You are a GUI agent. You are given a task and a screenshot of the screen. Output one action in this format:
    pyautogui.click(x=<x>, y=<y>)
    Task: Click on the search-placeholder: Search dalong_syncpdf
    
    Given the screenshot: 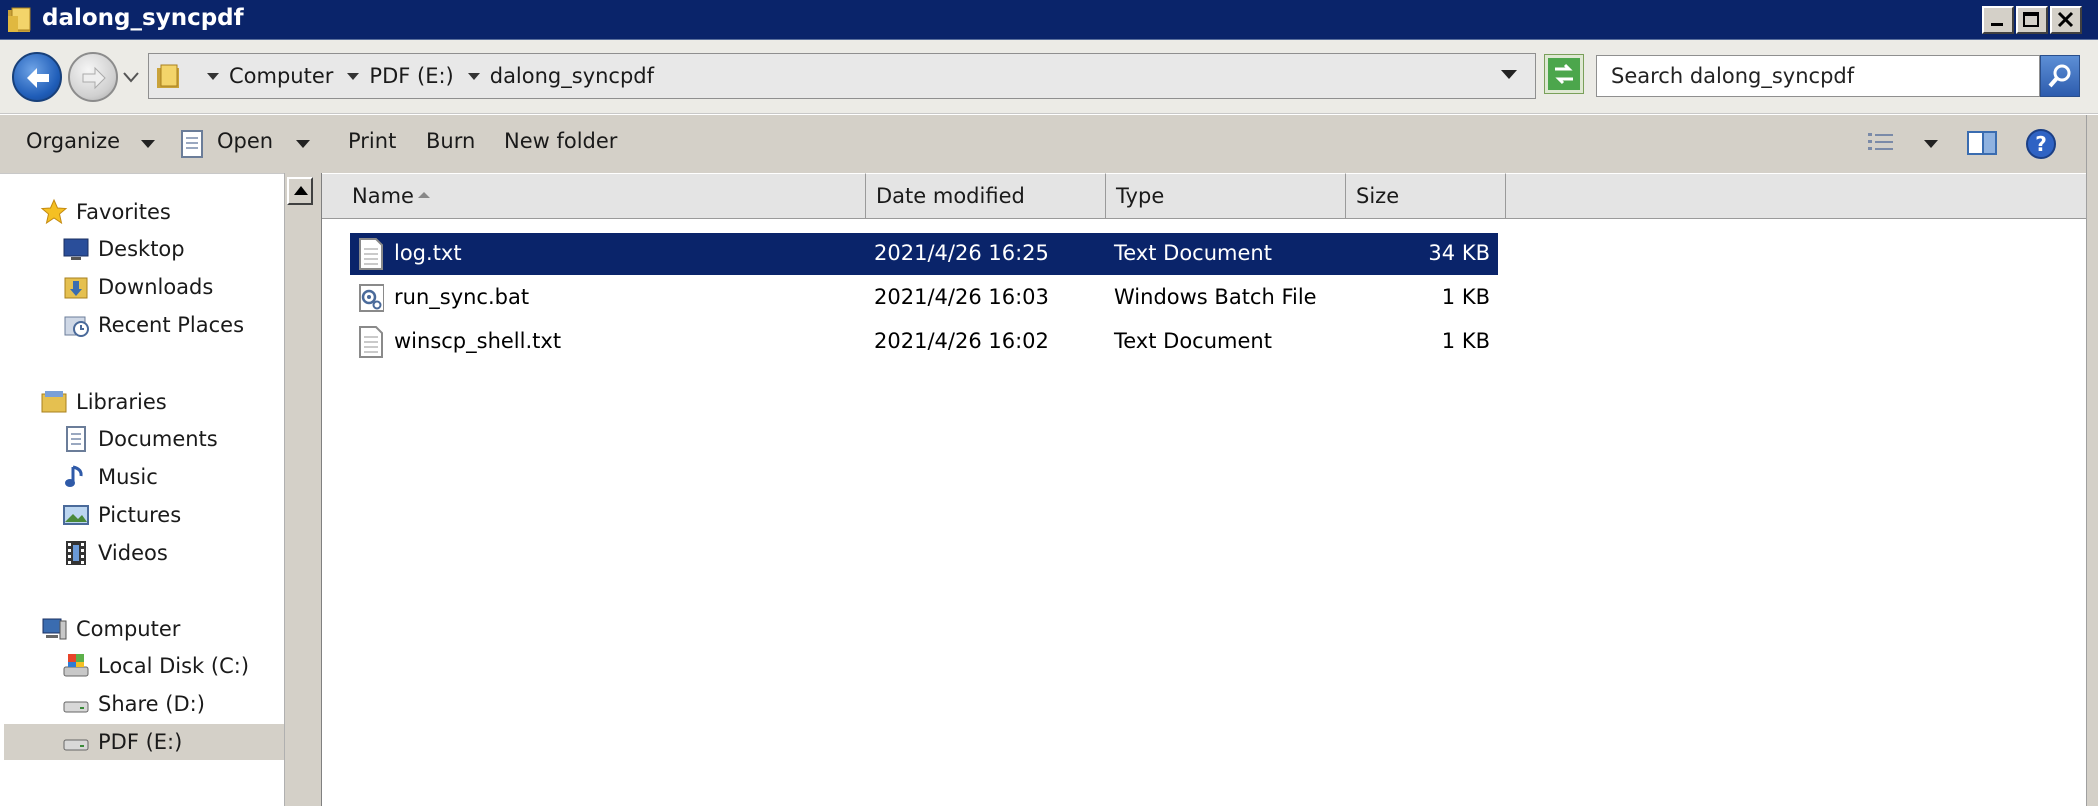 What is the action you would take?
    pyautogui.click(x=1733, y=76)
    